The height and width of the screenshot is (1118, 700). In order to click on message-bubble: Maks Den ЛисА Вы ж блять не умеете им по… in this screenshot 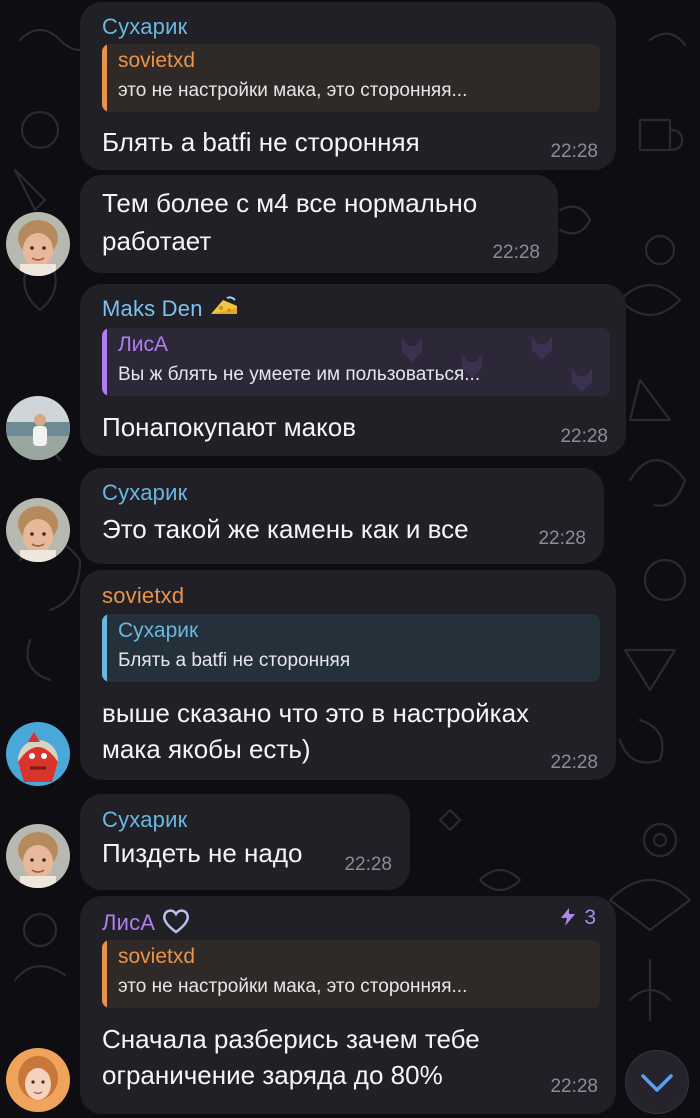, I will do `click(353, 370)`.